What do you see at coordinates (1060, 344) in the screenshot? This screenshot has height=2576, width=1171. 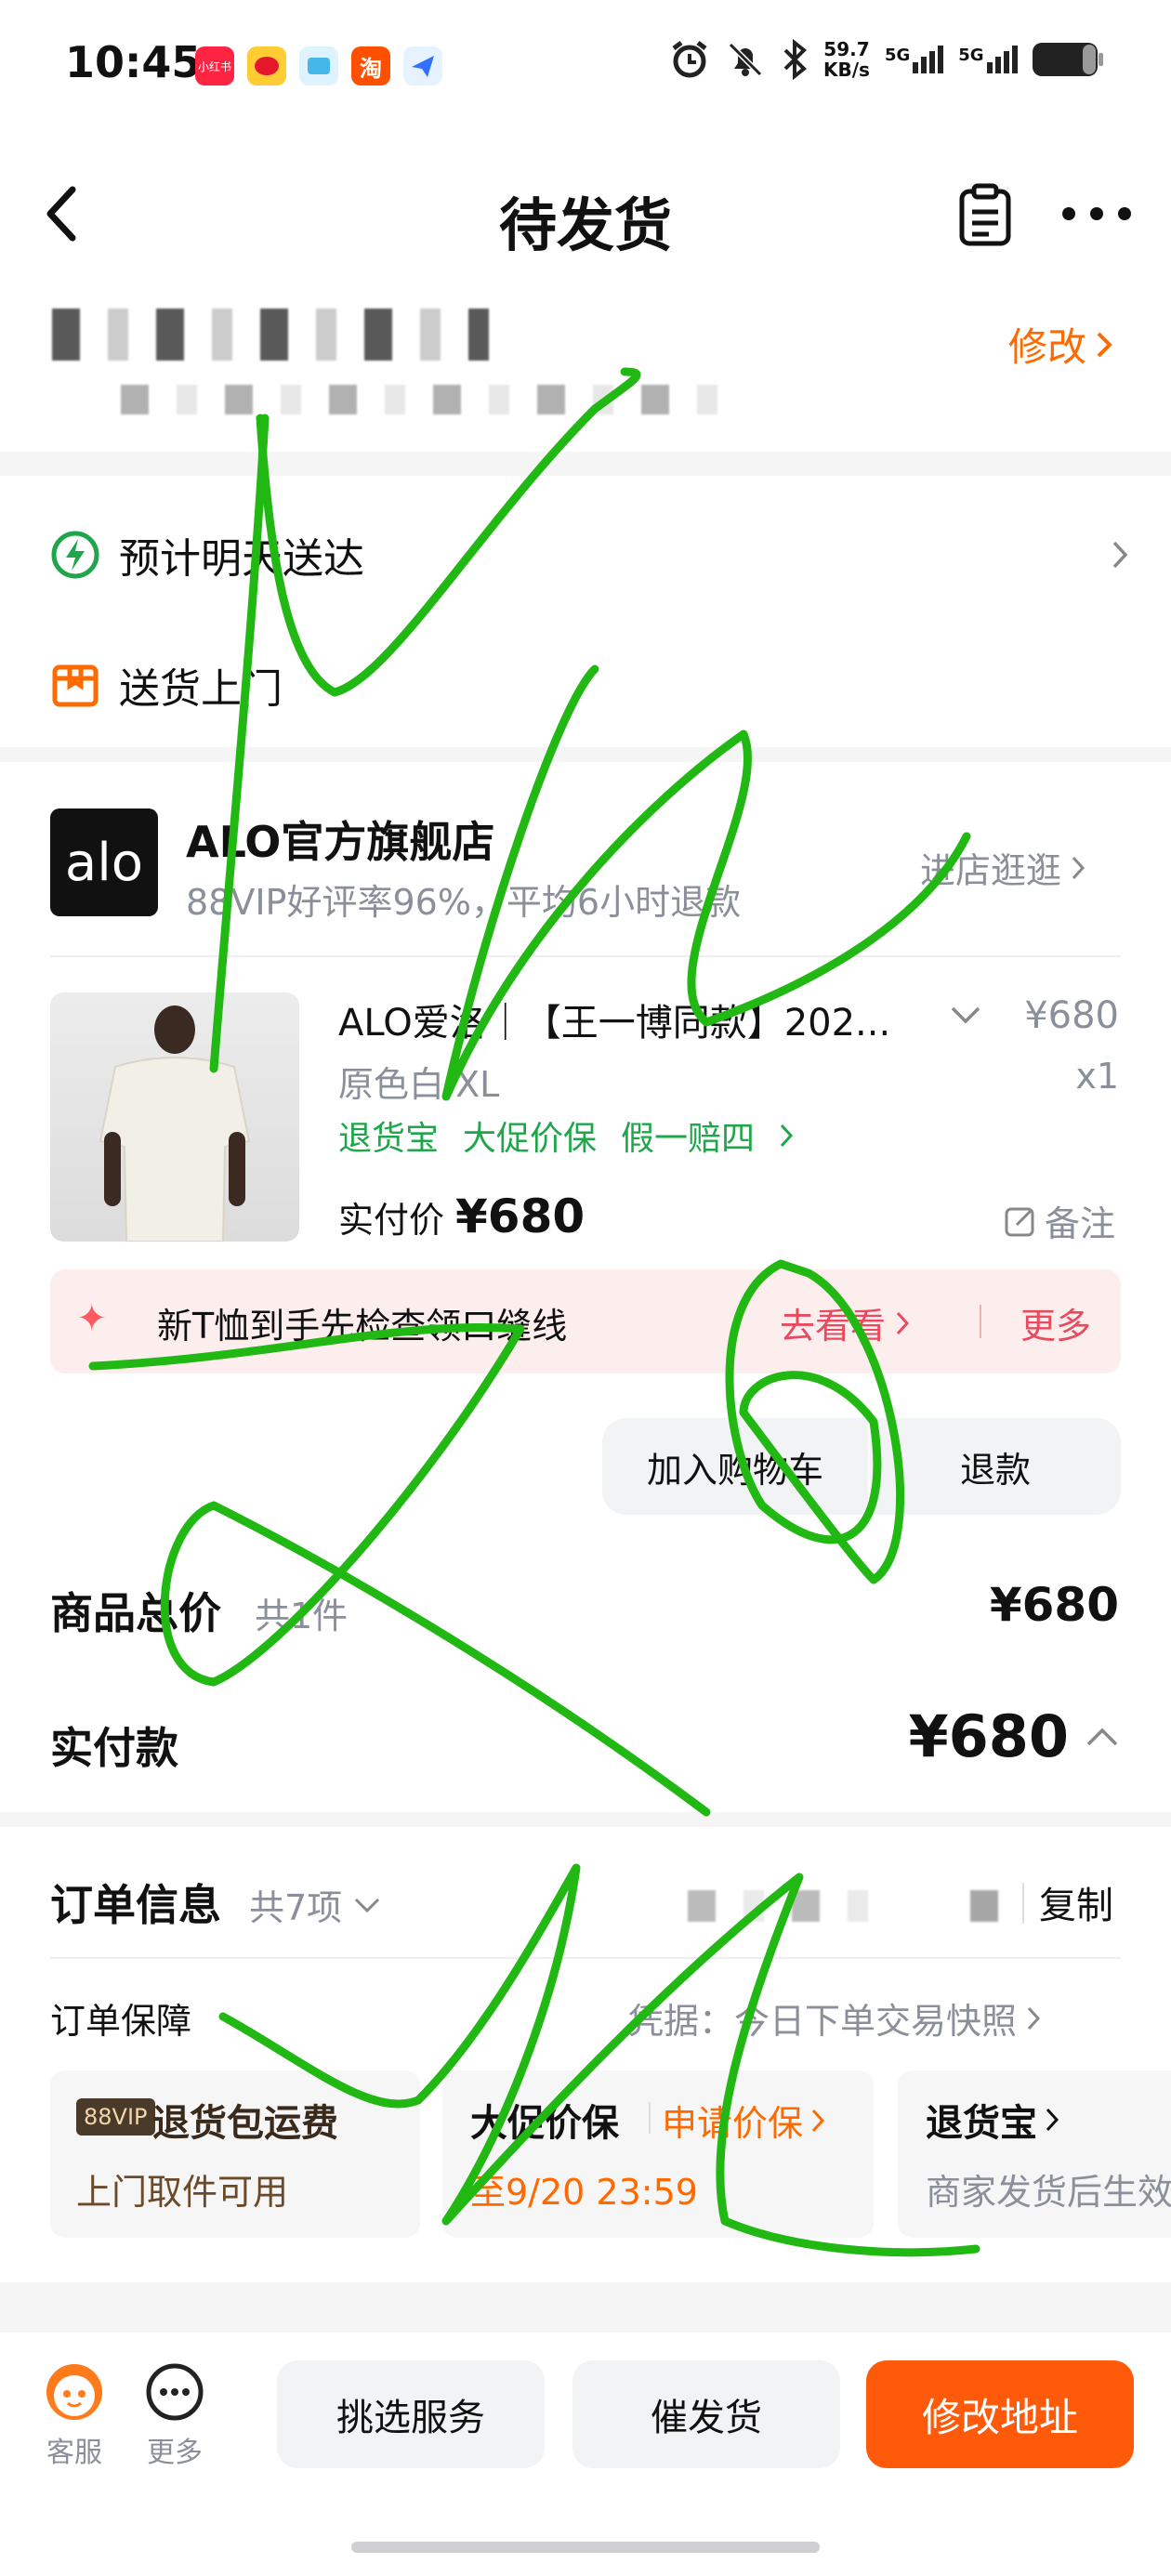 I see `modify-address-link: 修改` at bounding box center [1060, 344].